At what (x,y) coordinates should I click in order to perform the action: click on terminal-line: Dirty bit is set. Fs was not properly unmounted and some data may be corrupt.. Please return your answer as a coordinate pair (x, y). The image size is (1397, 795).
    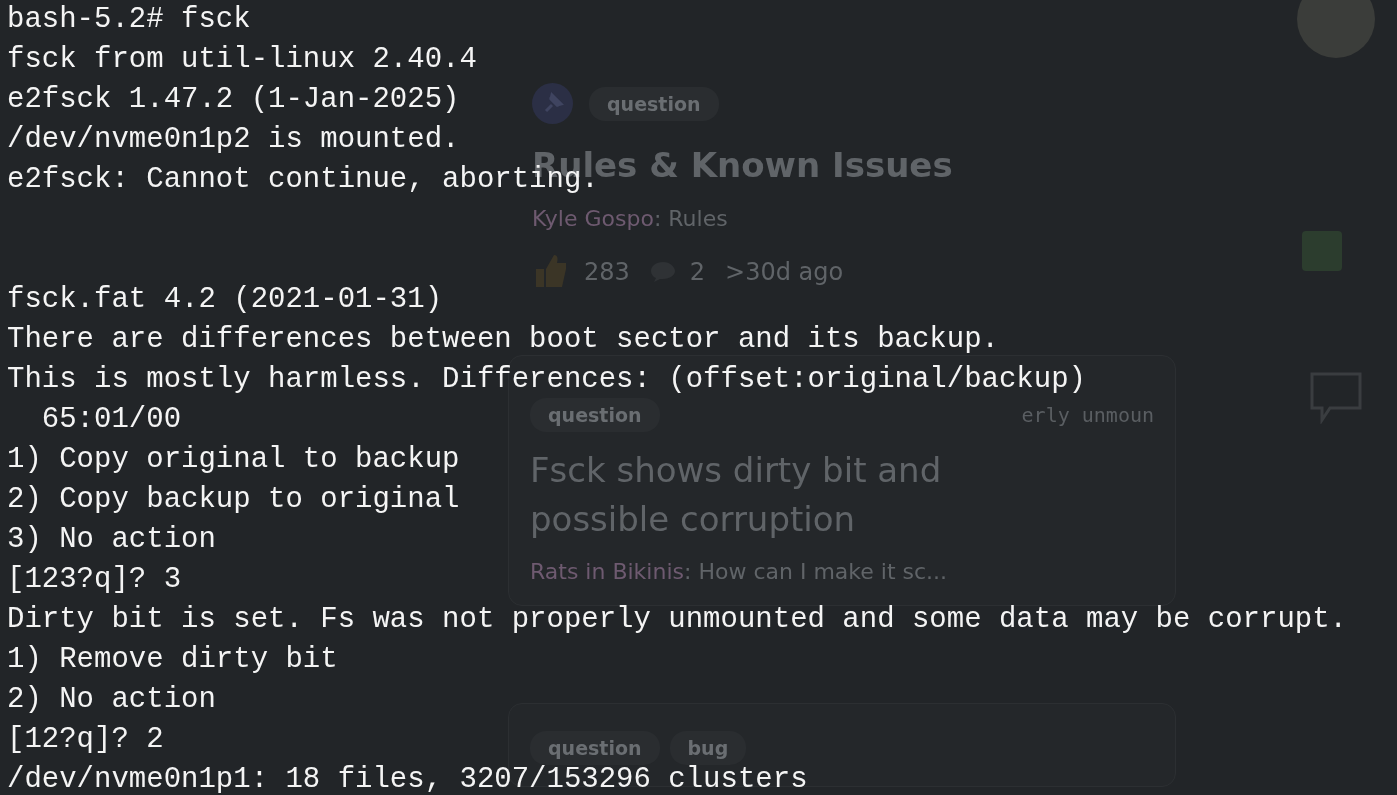
    Looking at the image, I should click on (677, 620).